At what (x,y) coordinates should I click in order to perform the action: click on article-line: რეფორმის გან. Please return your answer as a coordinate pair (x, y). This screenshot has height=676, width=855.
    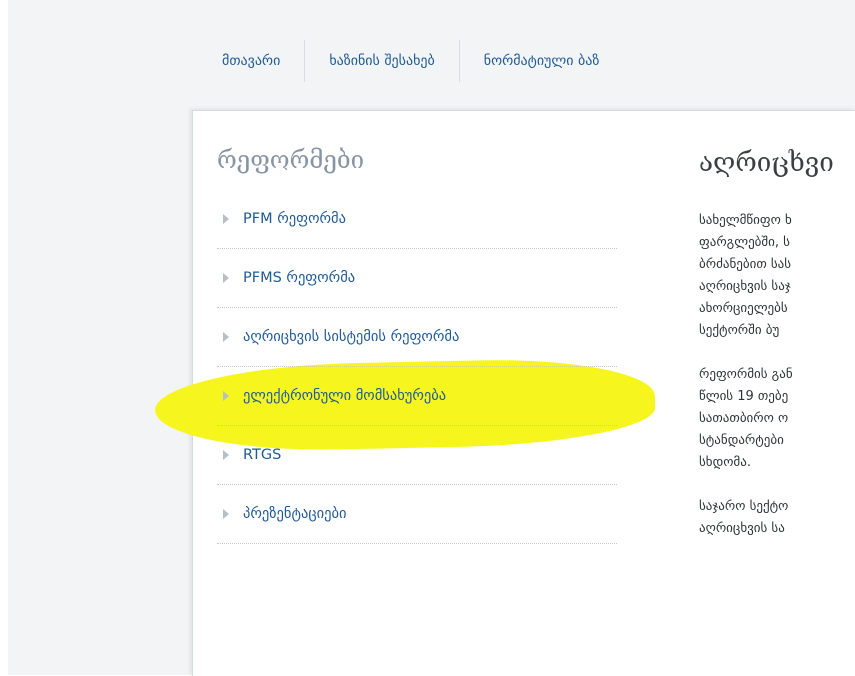
    Looking at the image, I should click on (746, 374).